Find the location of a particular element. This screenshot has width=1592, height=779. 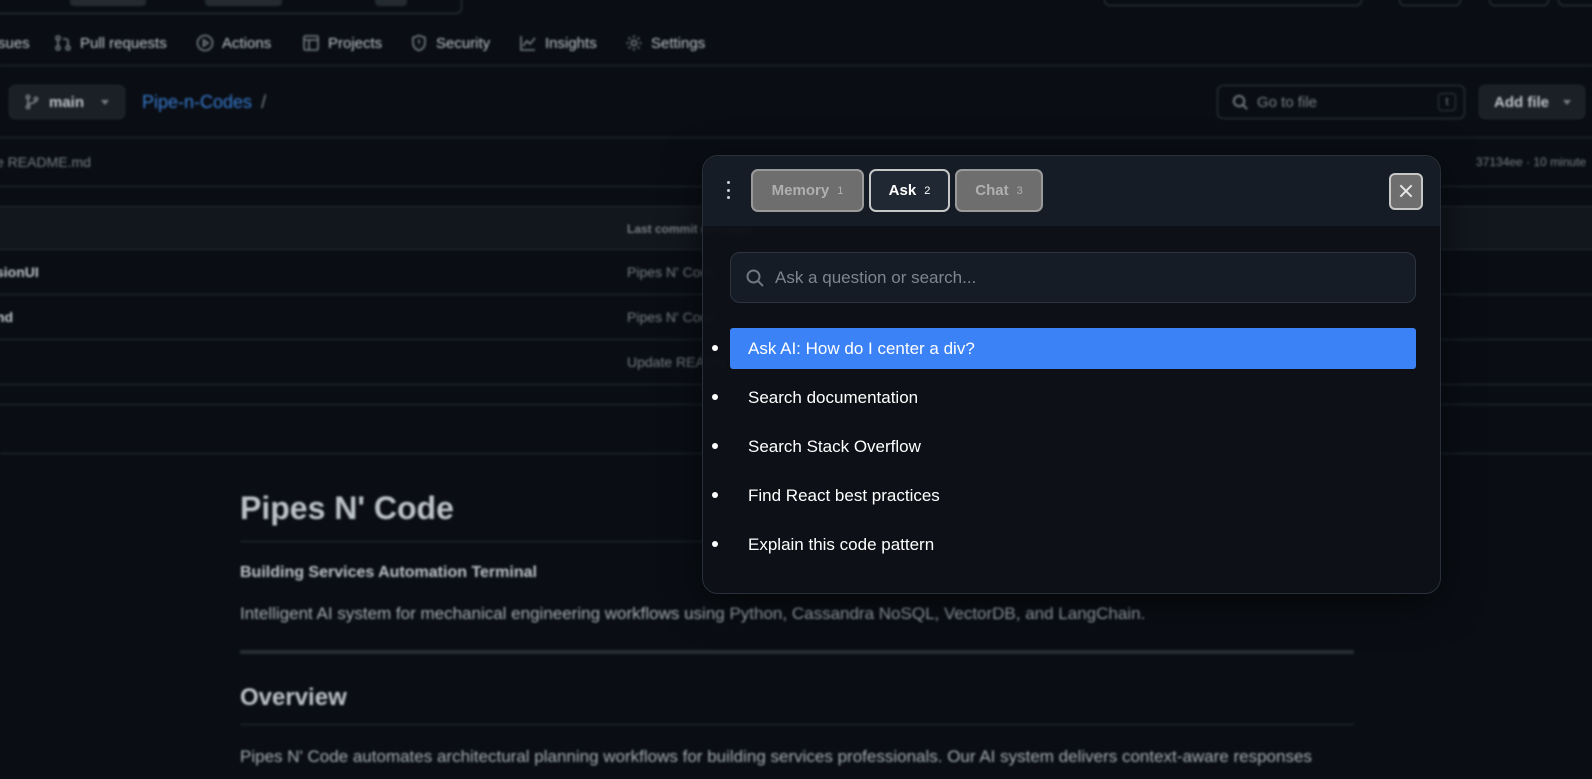

result-label: Find React best practices is located at coordinates (844, 495).